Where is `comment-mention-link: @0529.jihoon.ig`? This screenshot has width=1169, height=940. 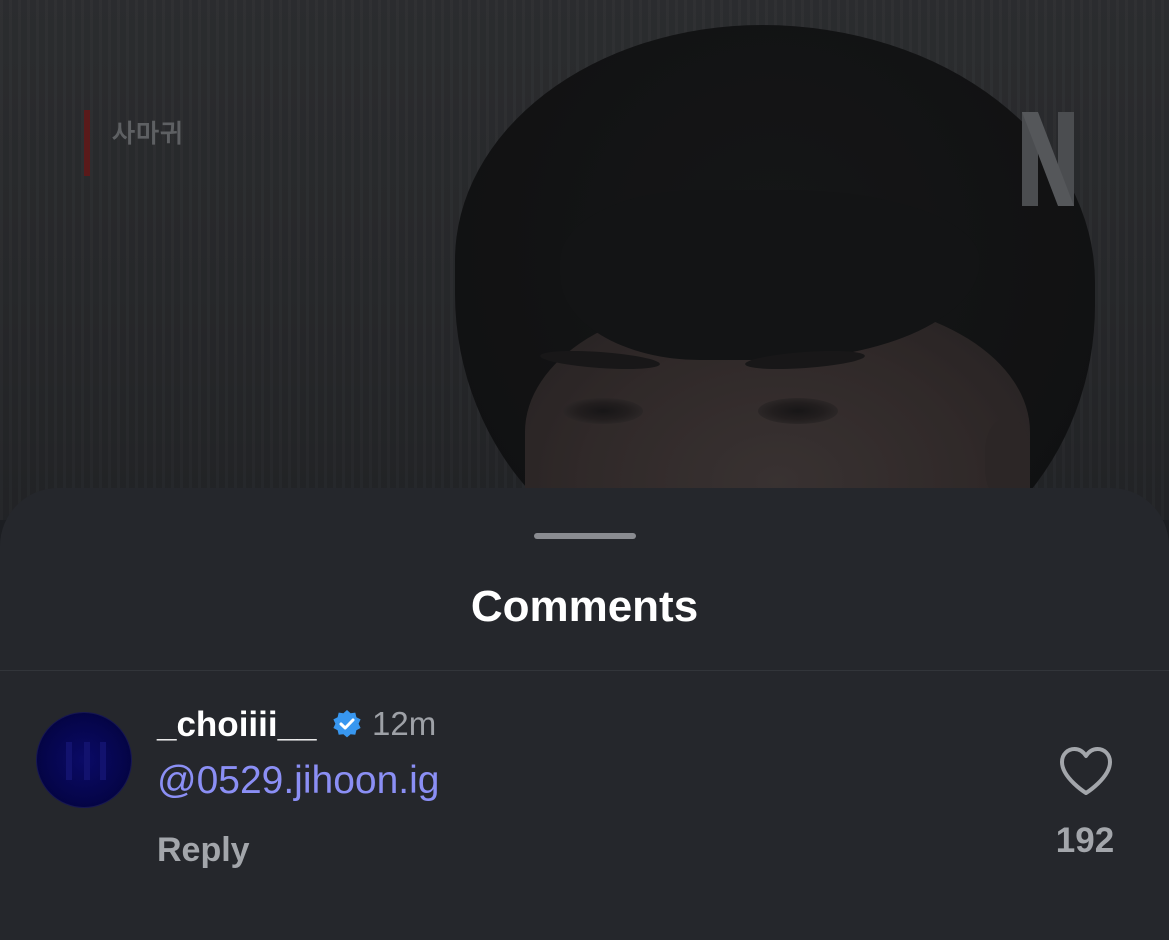
comment-mention-link: @0529.jihoon.ig is located at coordinates (298, 781).